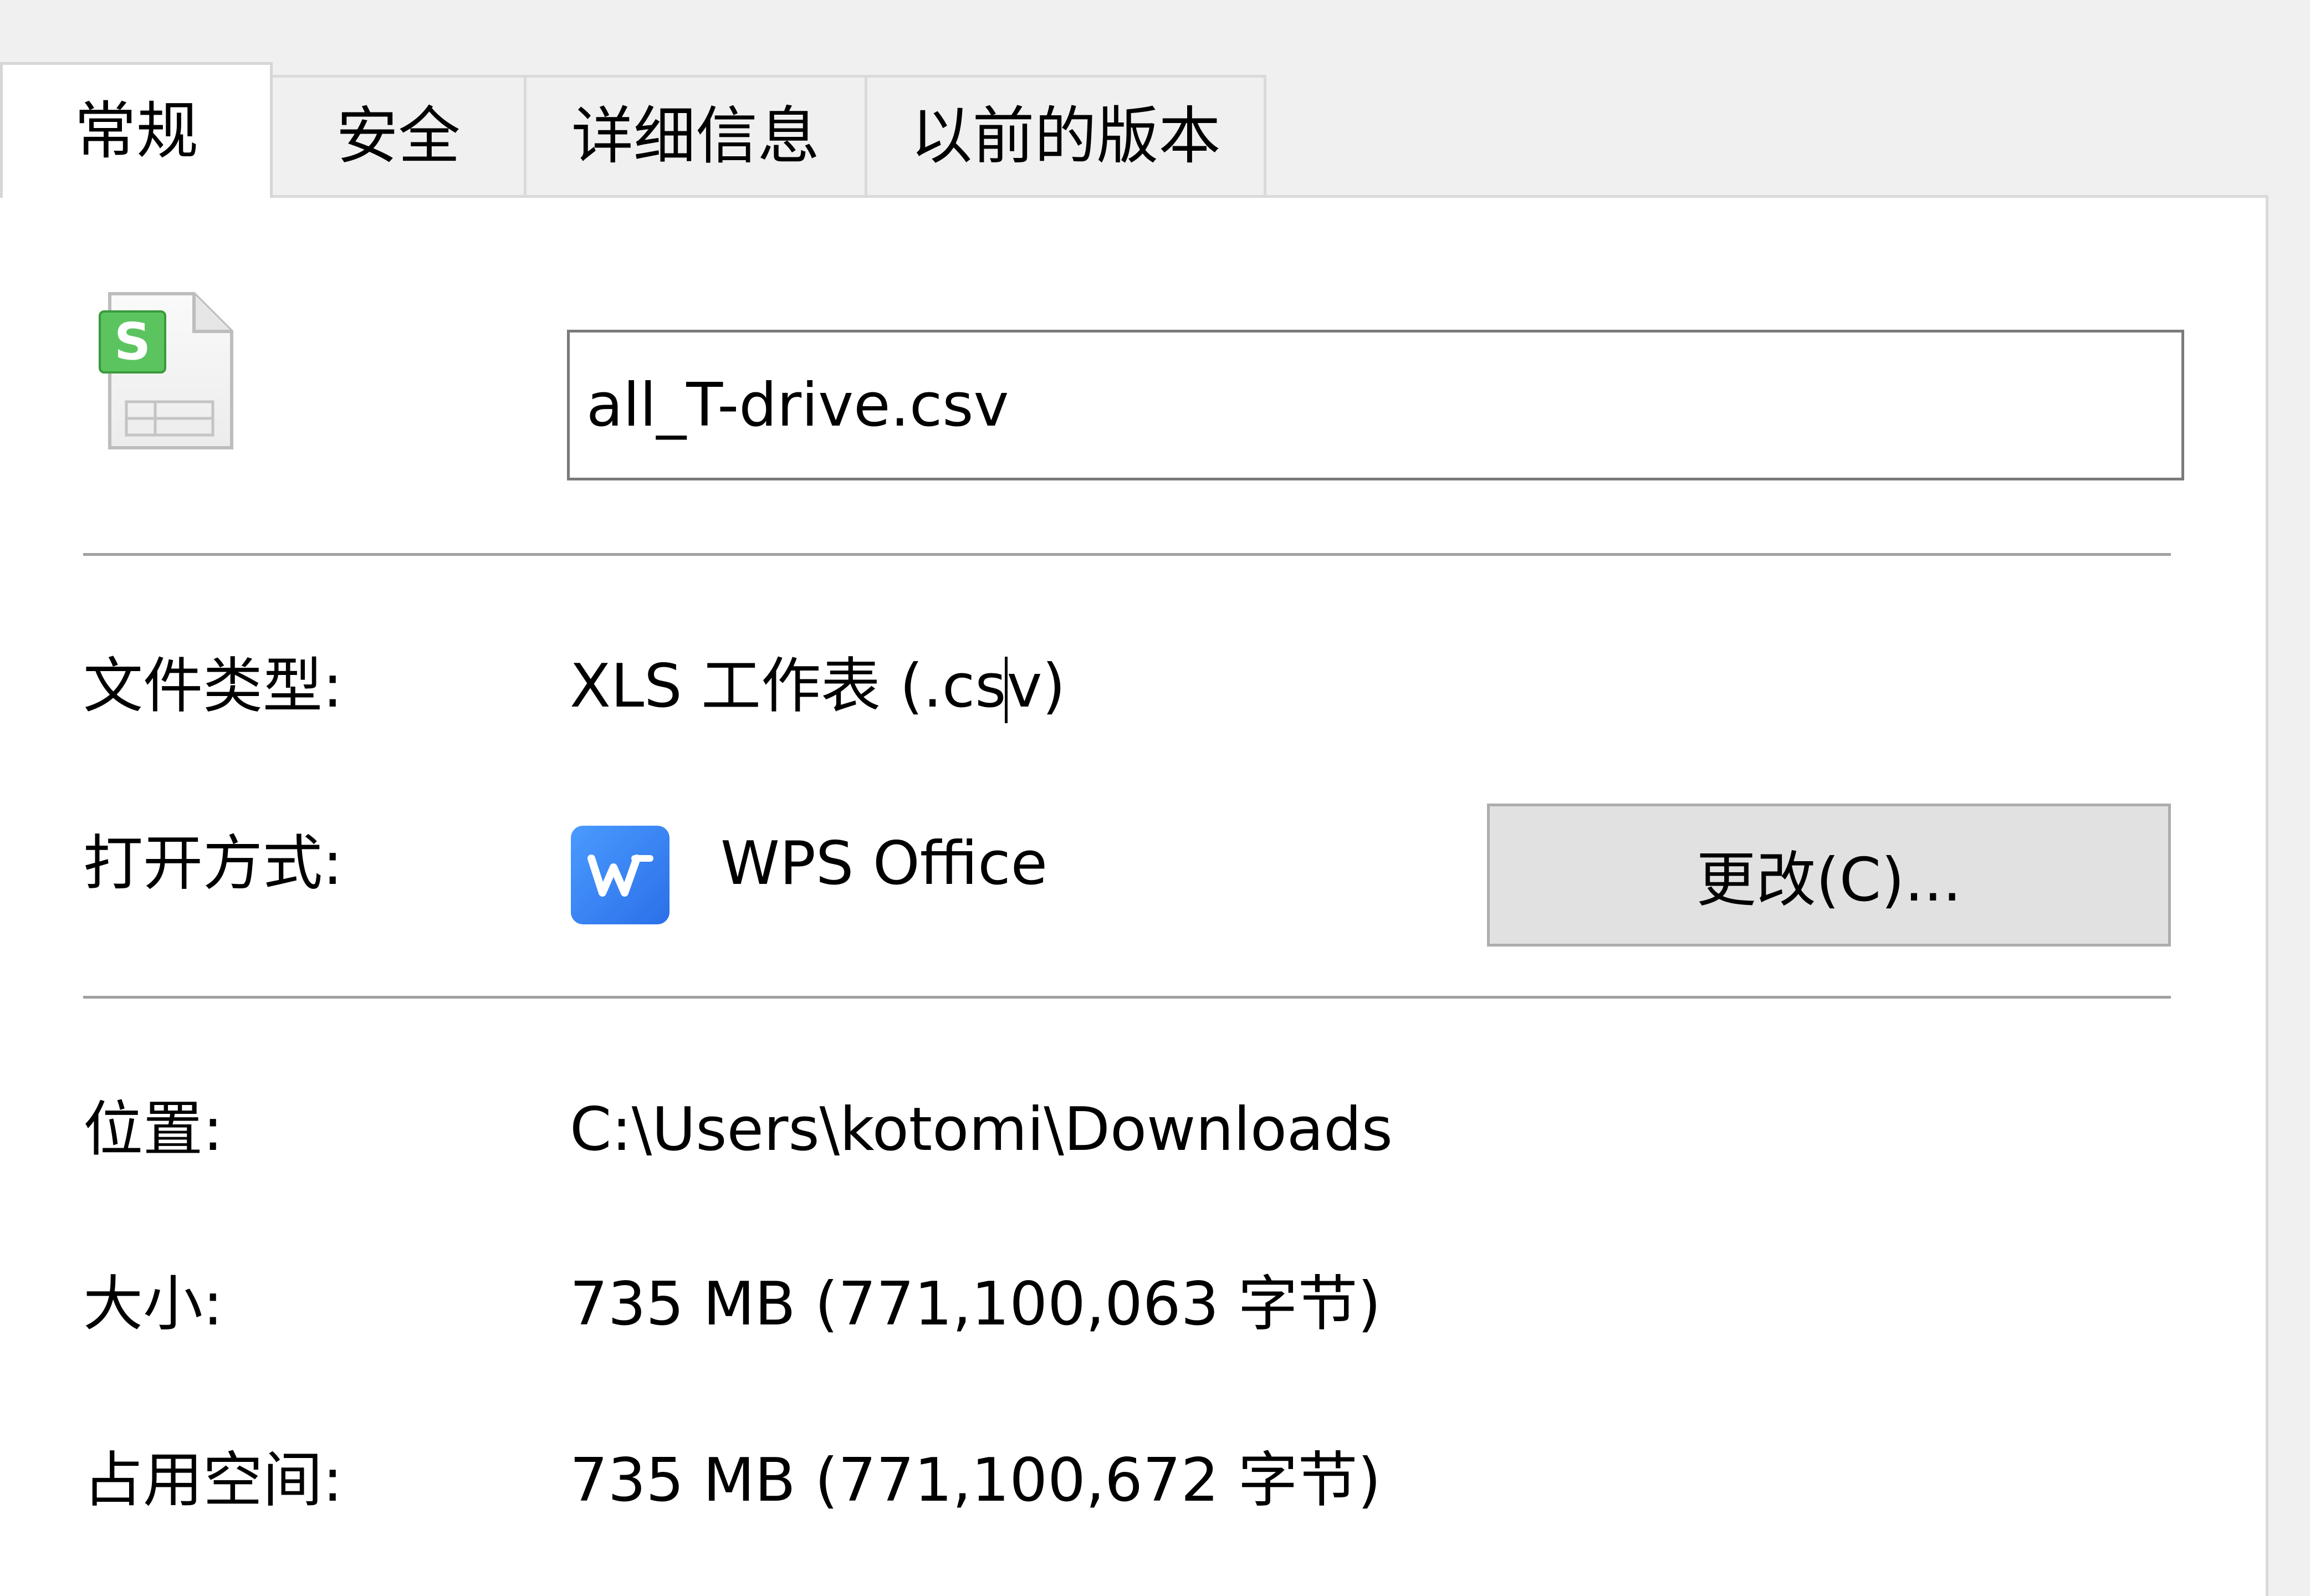 The image size is (2310, 1596). I want to click on tab-previous-versions-label: 以前的版本, so click(1065, 136).